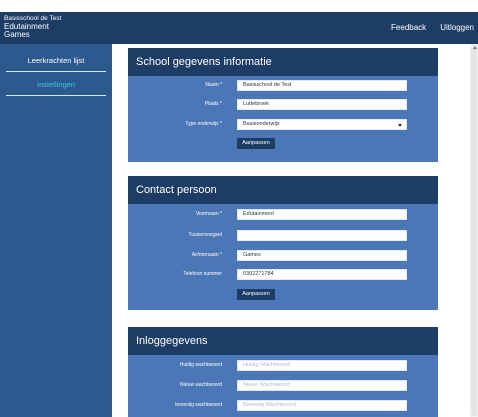  What do you see at coordinates (283, 341) in the screenshot?
I see `login-details-title: Inloggegevens` at bounding box center [283, 341].